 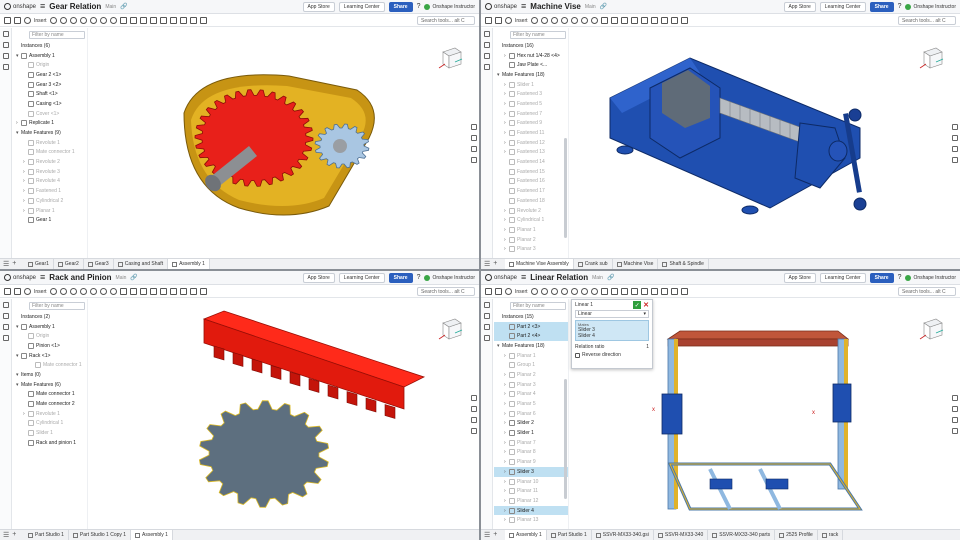 I want to click on tree-item: › Planar 4, so click(x=531, y=395).